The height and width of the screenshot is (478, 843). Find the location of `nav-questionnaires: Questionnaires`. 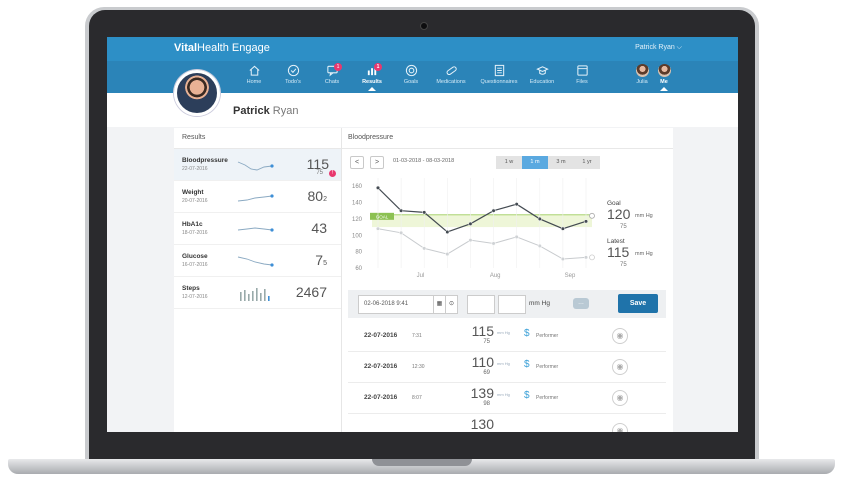

nav-questionnaires: Questionnaires is located at coordinates (499, 74).